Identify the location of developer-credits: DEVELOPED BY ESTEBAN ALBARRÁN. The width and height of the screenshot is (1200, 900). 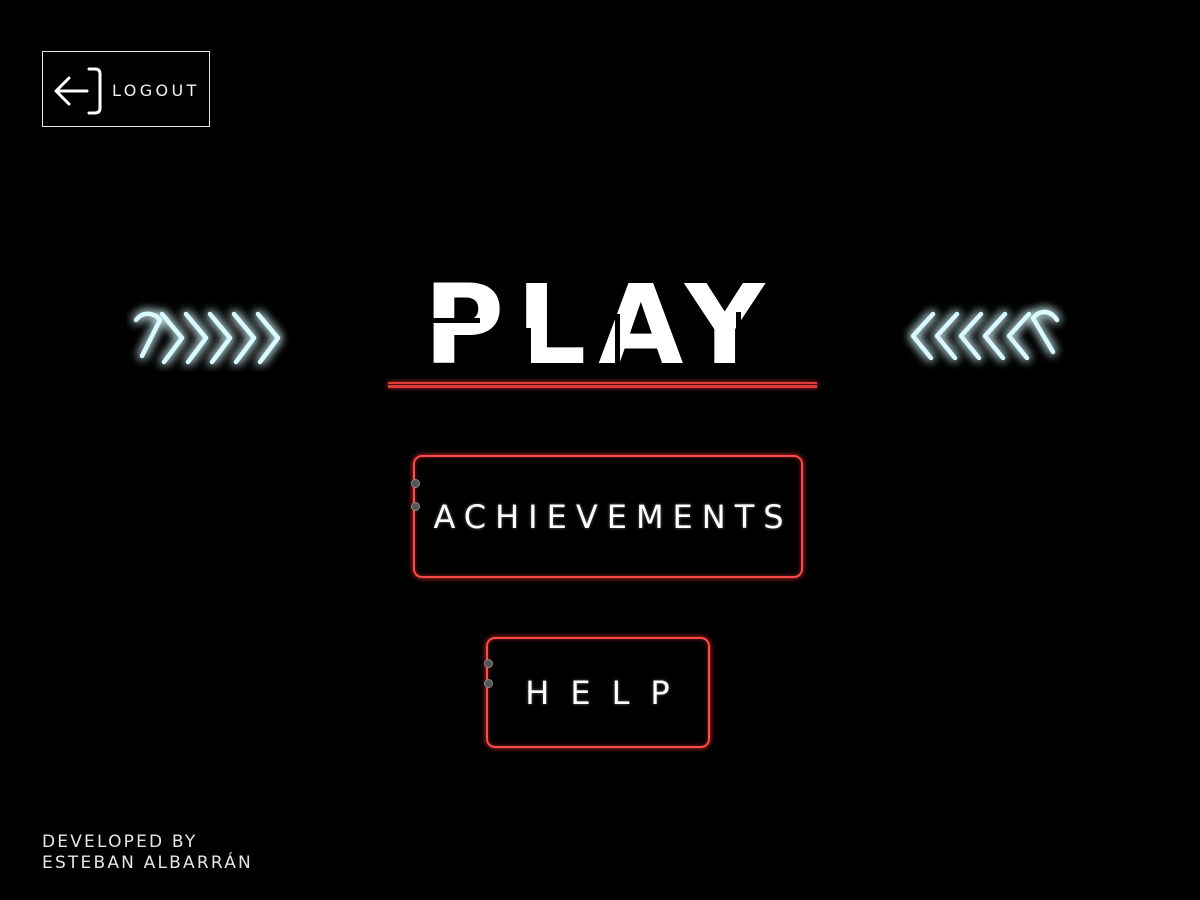
(147, 853).